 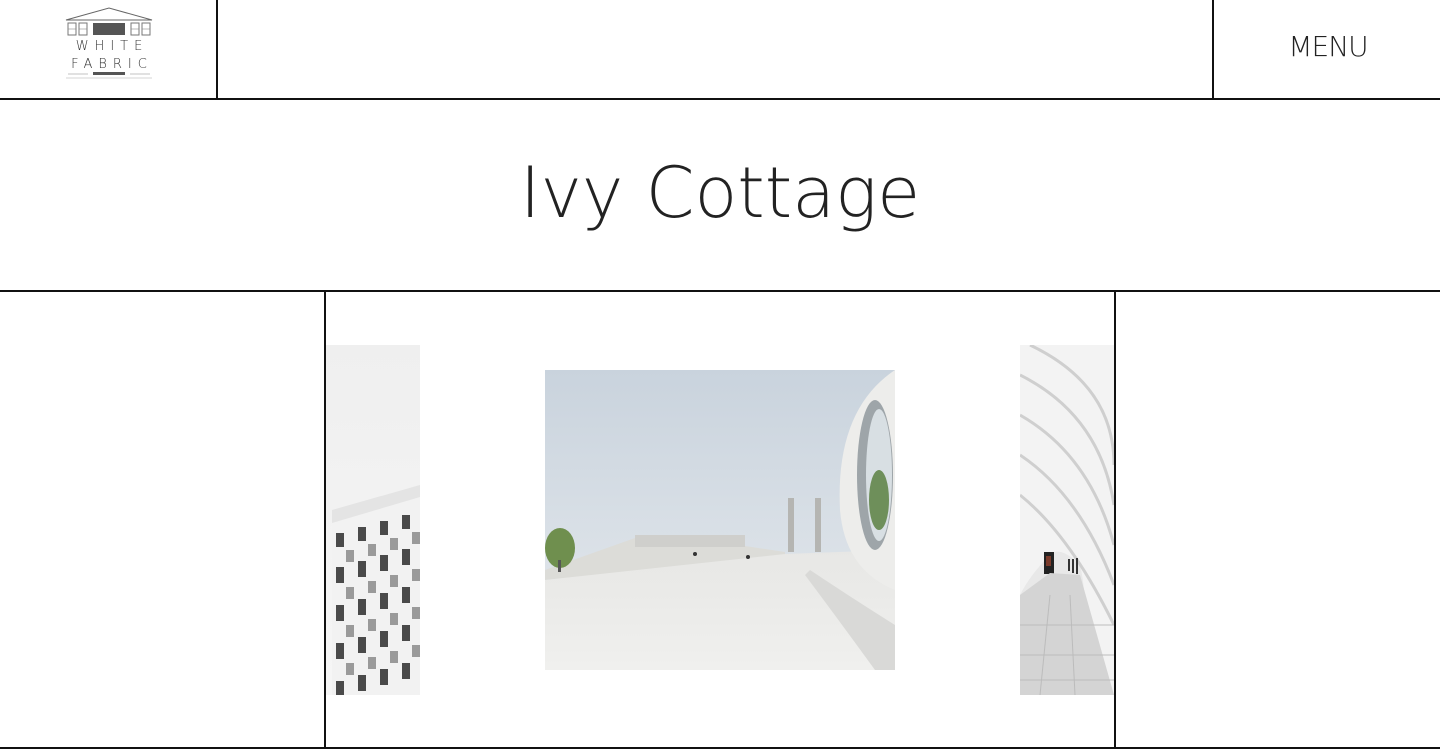 I want to click on plaza-architecture-photo, so click(x=720, y=520).